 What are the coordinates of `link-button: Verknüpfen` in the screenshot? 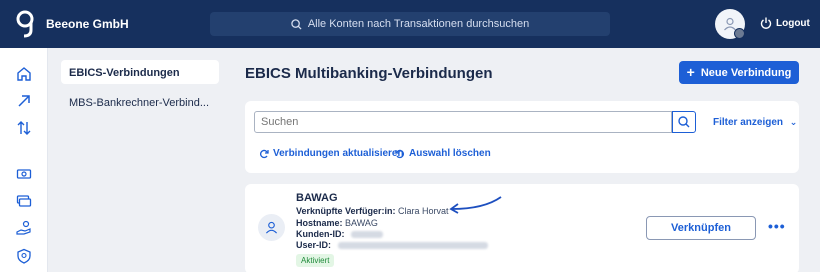 It's located at (701, 228).